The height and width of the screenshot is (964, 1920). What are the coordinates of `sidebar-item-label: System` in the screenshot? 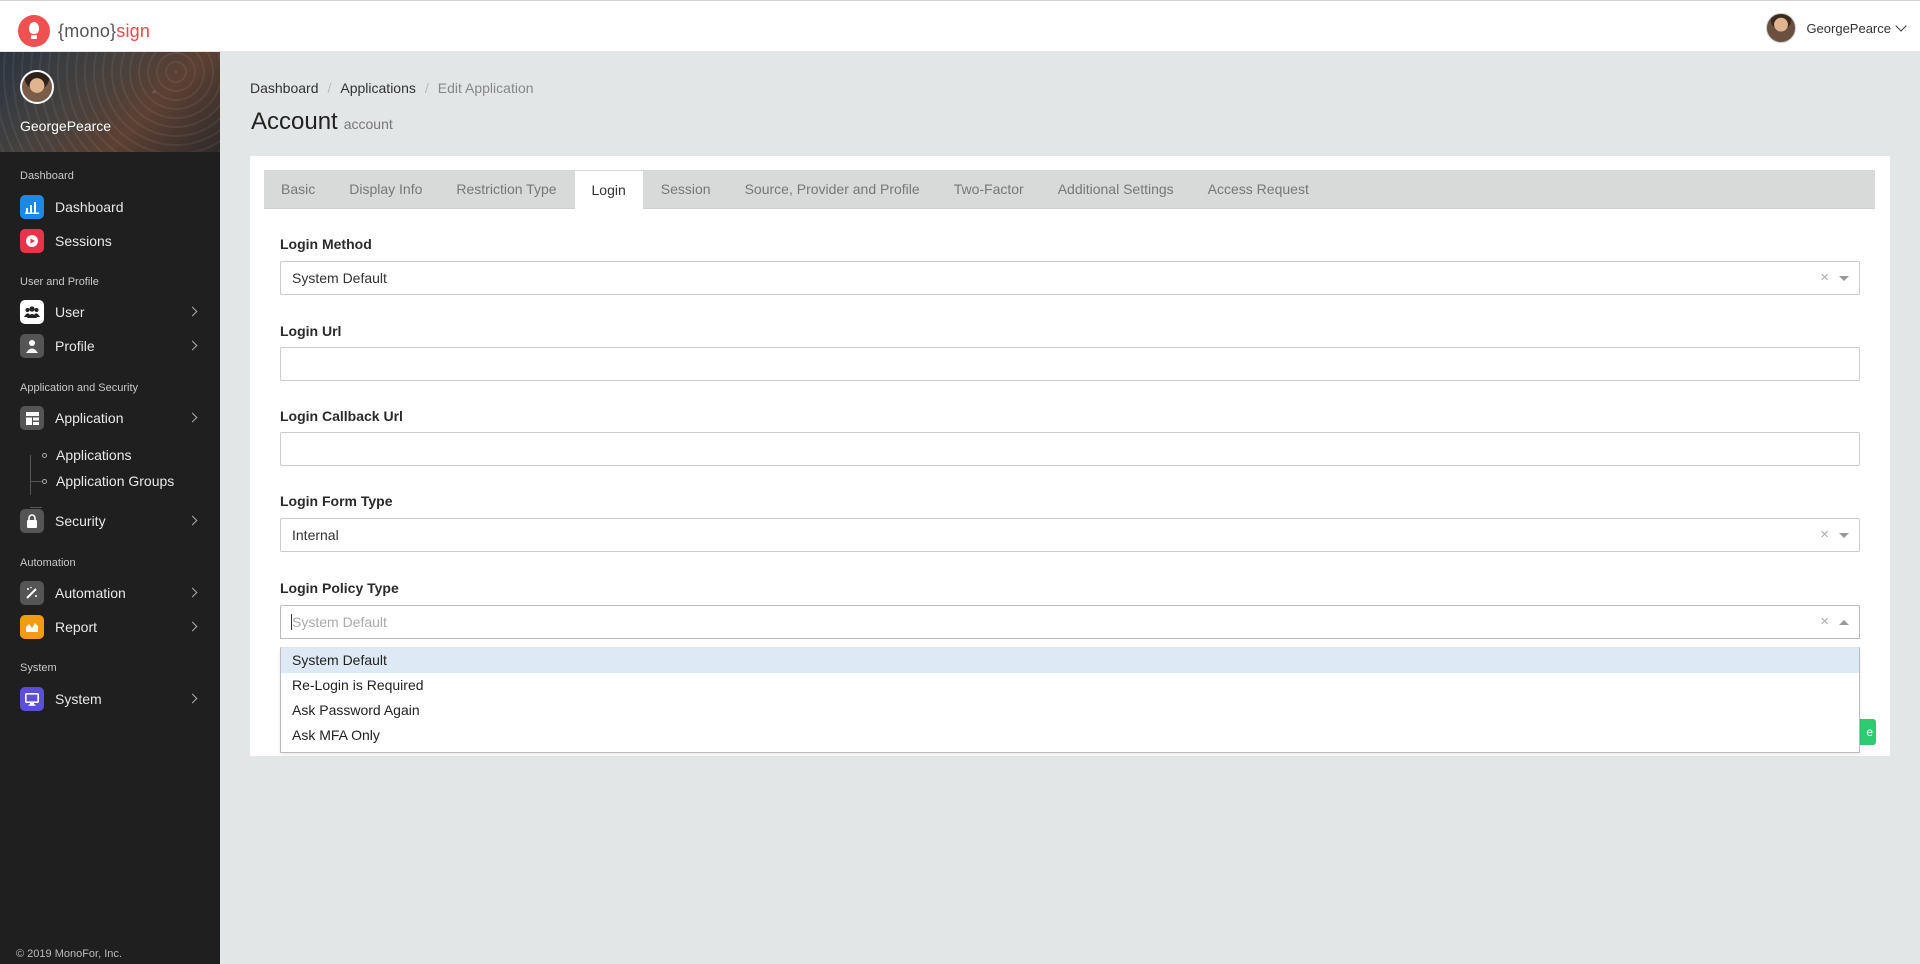 It's located at (78, 699).